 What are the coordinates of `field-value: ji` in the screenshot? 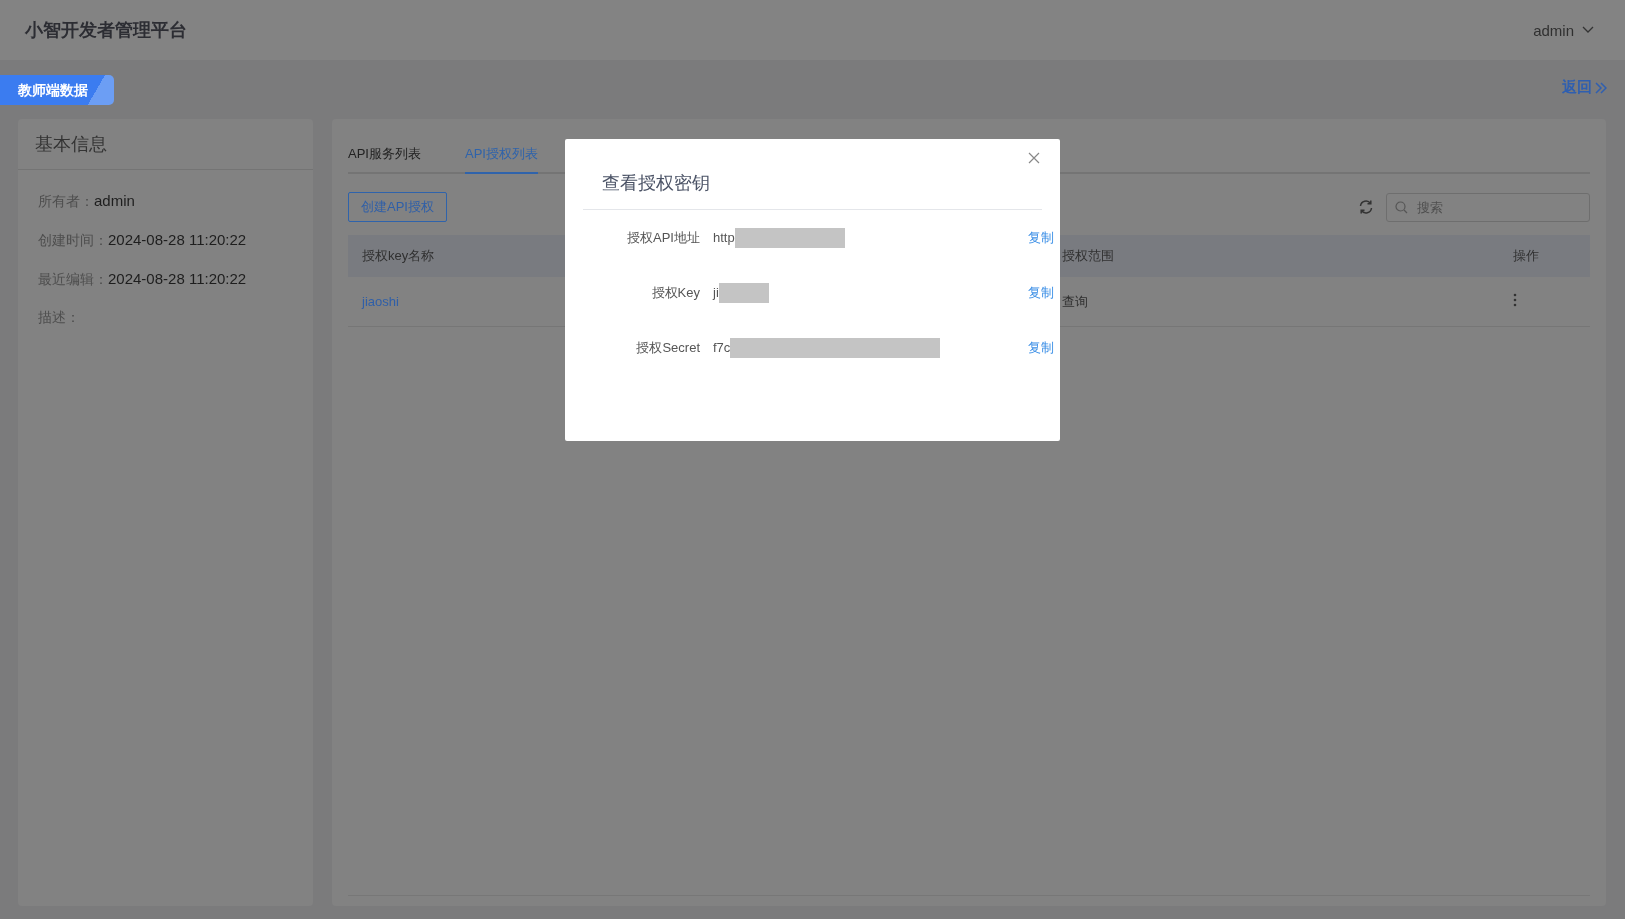 It's located at (716, 292).